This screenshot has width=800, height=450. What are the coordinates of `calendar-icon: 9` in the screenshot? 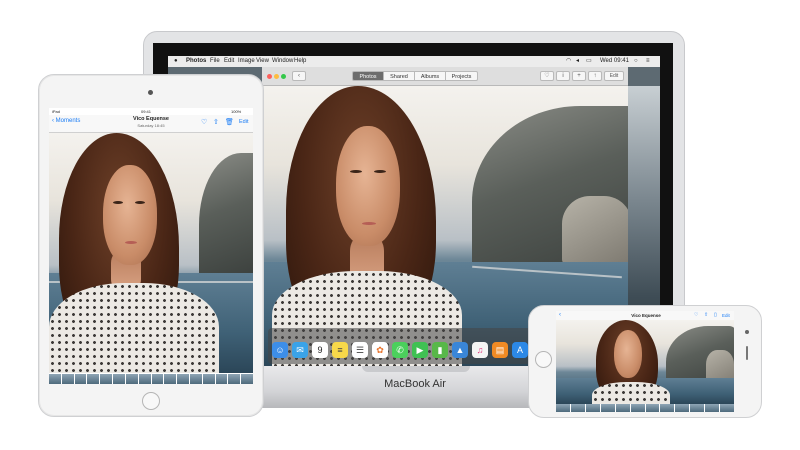 It's located at (320, 350).